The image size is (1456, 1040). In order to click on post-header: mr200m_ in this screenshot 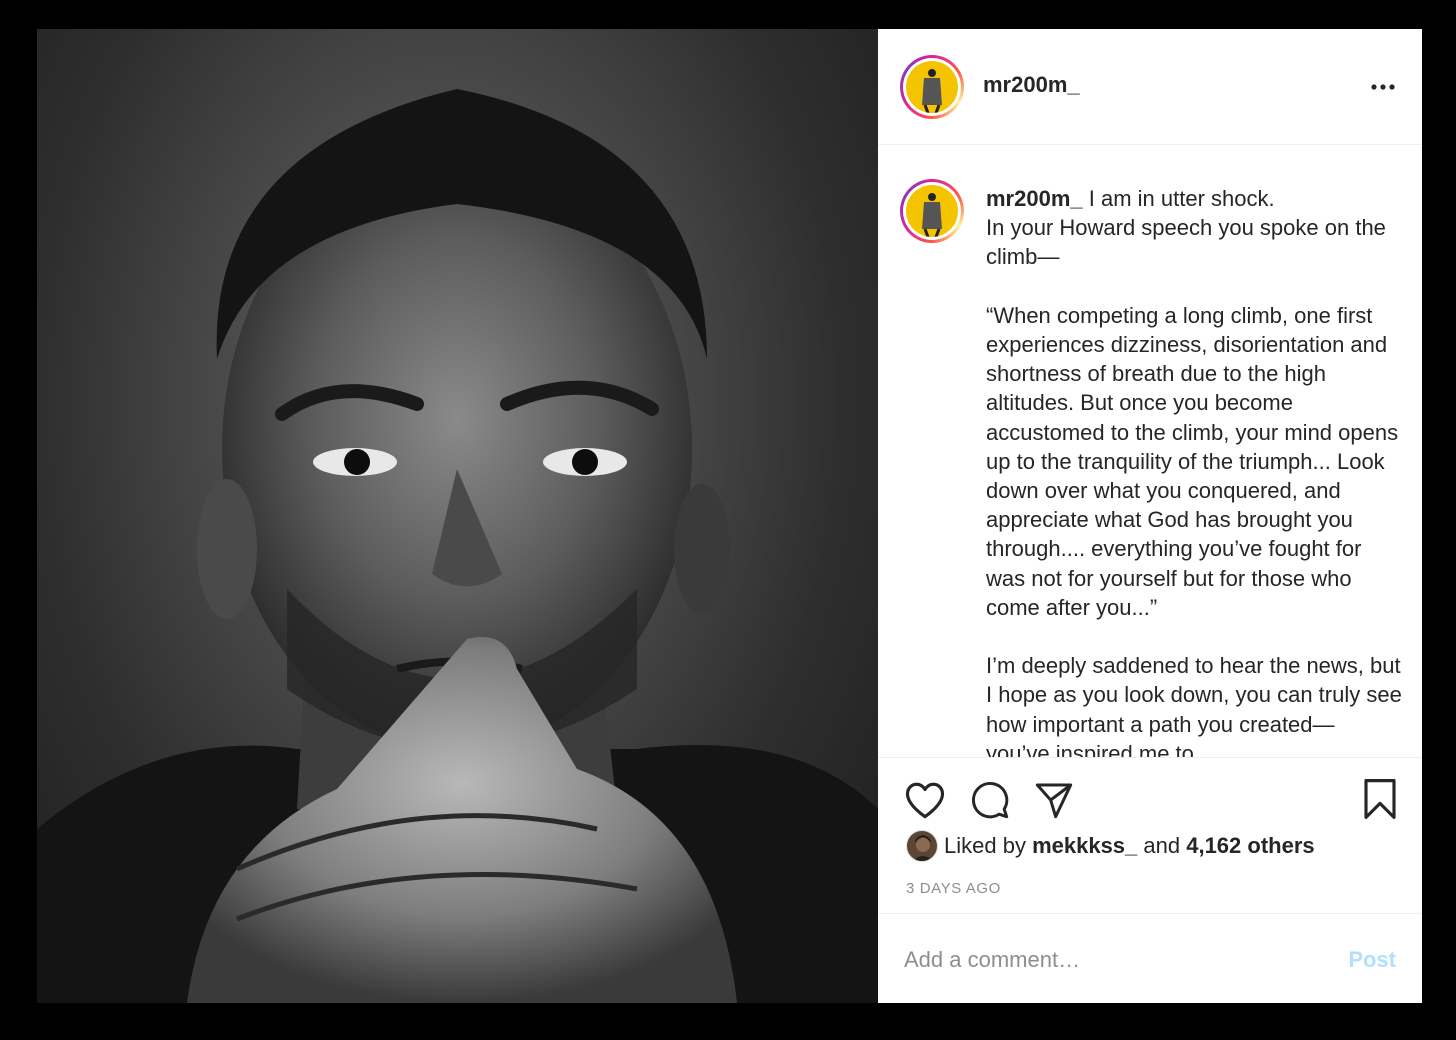, I will do `click(1150, 87)`.